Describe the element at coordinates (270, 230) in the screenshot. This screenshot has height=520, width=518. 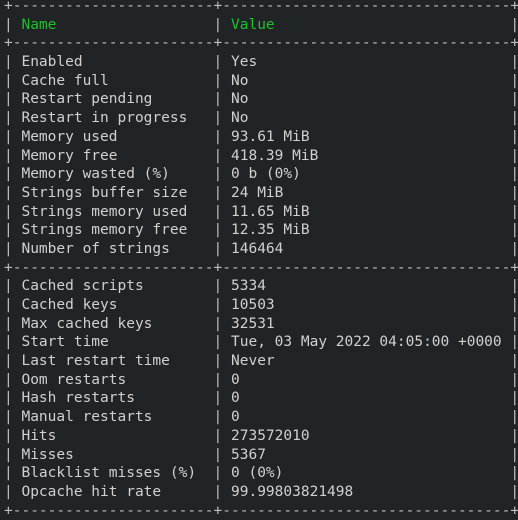
I see `row-value: 12.35 MiB` at that location.